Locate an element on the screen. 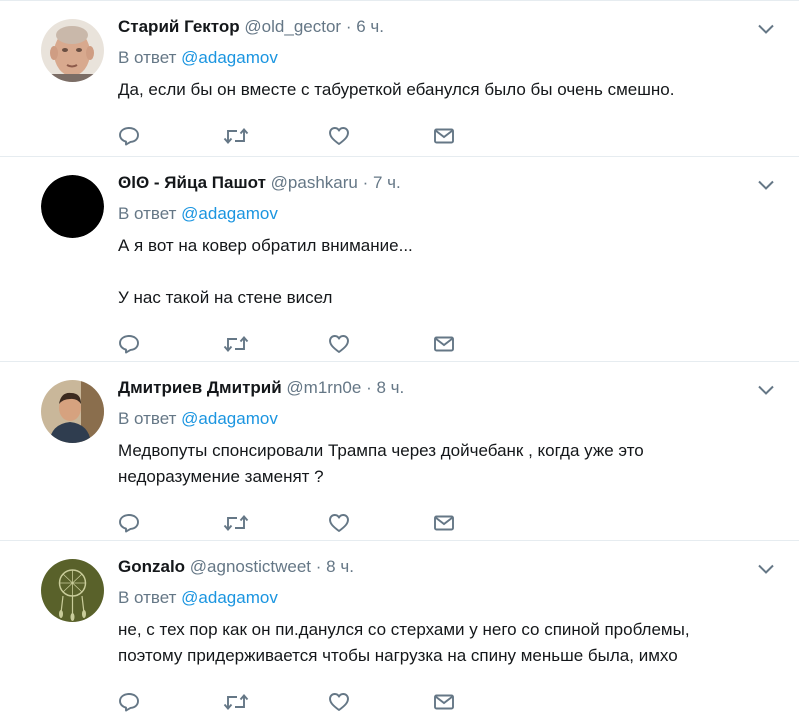 The height and width of the screenshot is (727, 799). author-name: ʘlʘ - Яйца Пашот is located at coordinates (192, 182).